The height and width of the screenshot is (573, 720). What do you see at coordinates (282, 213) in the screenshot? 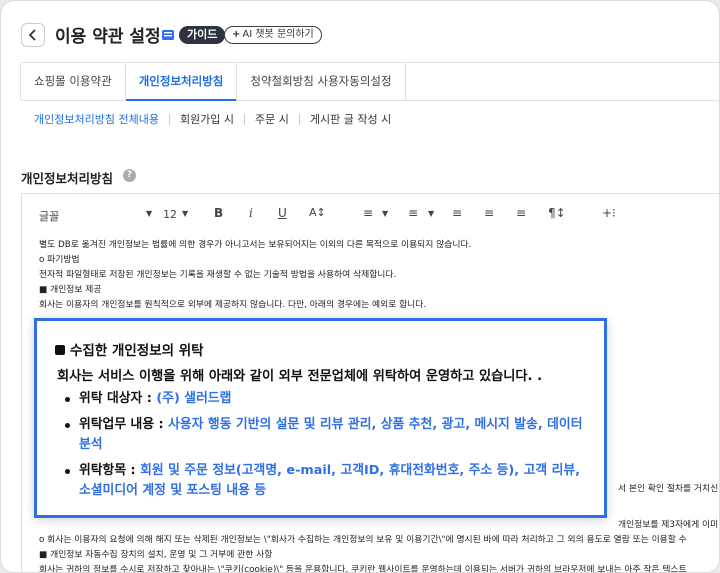
I see `underline-button: U` at bounding box center [282, 213].